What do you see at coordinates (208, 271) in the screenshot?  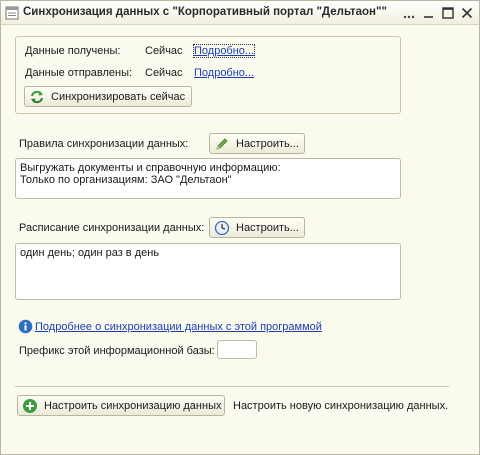 I see `schedule-text: один день; один раз в день` at bounding box center [208, 271].